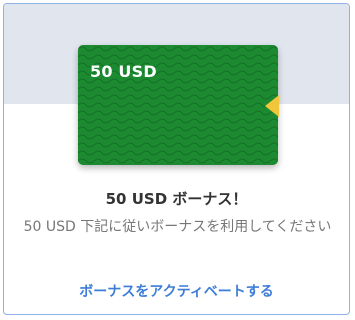 This screenshot has height=320, width=355. Describe the element at coordinates (272, 106) in the screenshot. I see `voucher-notch-icon` at that location.